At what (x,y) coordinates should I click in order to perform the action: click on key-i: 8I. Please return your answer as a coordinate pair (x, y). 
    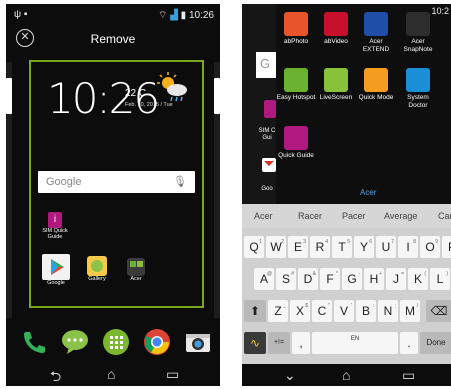
    Looking at the image, I should click on (408, 247).